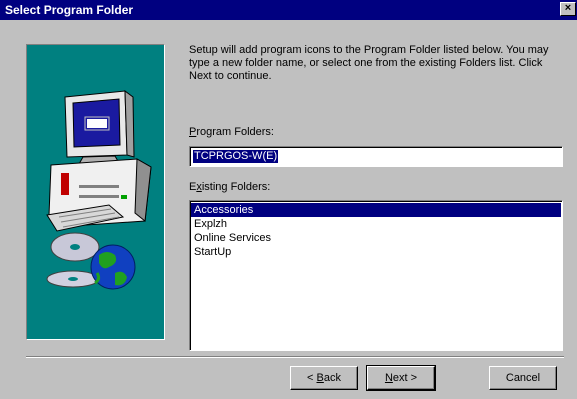 This screenshot has height=399, width=577. I want to click on list-item: Explzh, so click(376, 224).